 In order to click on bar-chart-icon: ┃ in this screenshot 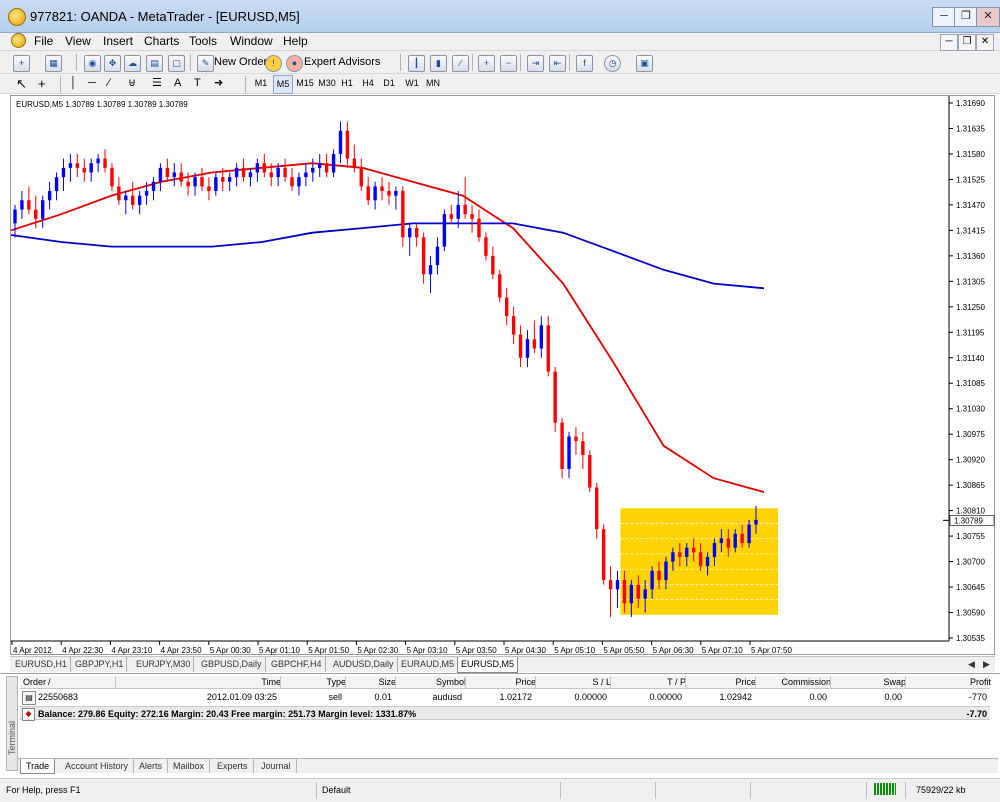, I will do `click(416, 63)`.